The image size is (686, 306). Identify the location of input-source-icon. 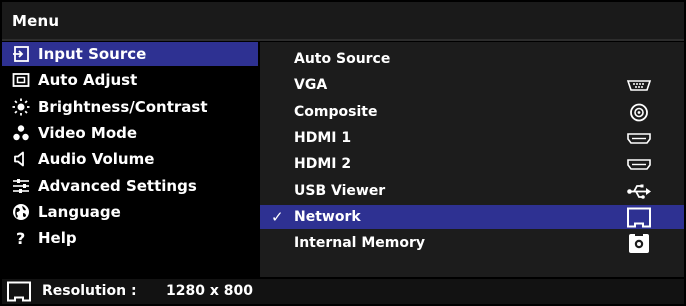
(21, 54).